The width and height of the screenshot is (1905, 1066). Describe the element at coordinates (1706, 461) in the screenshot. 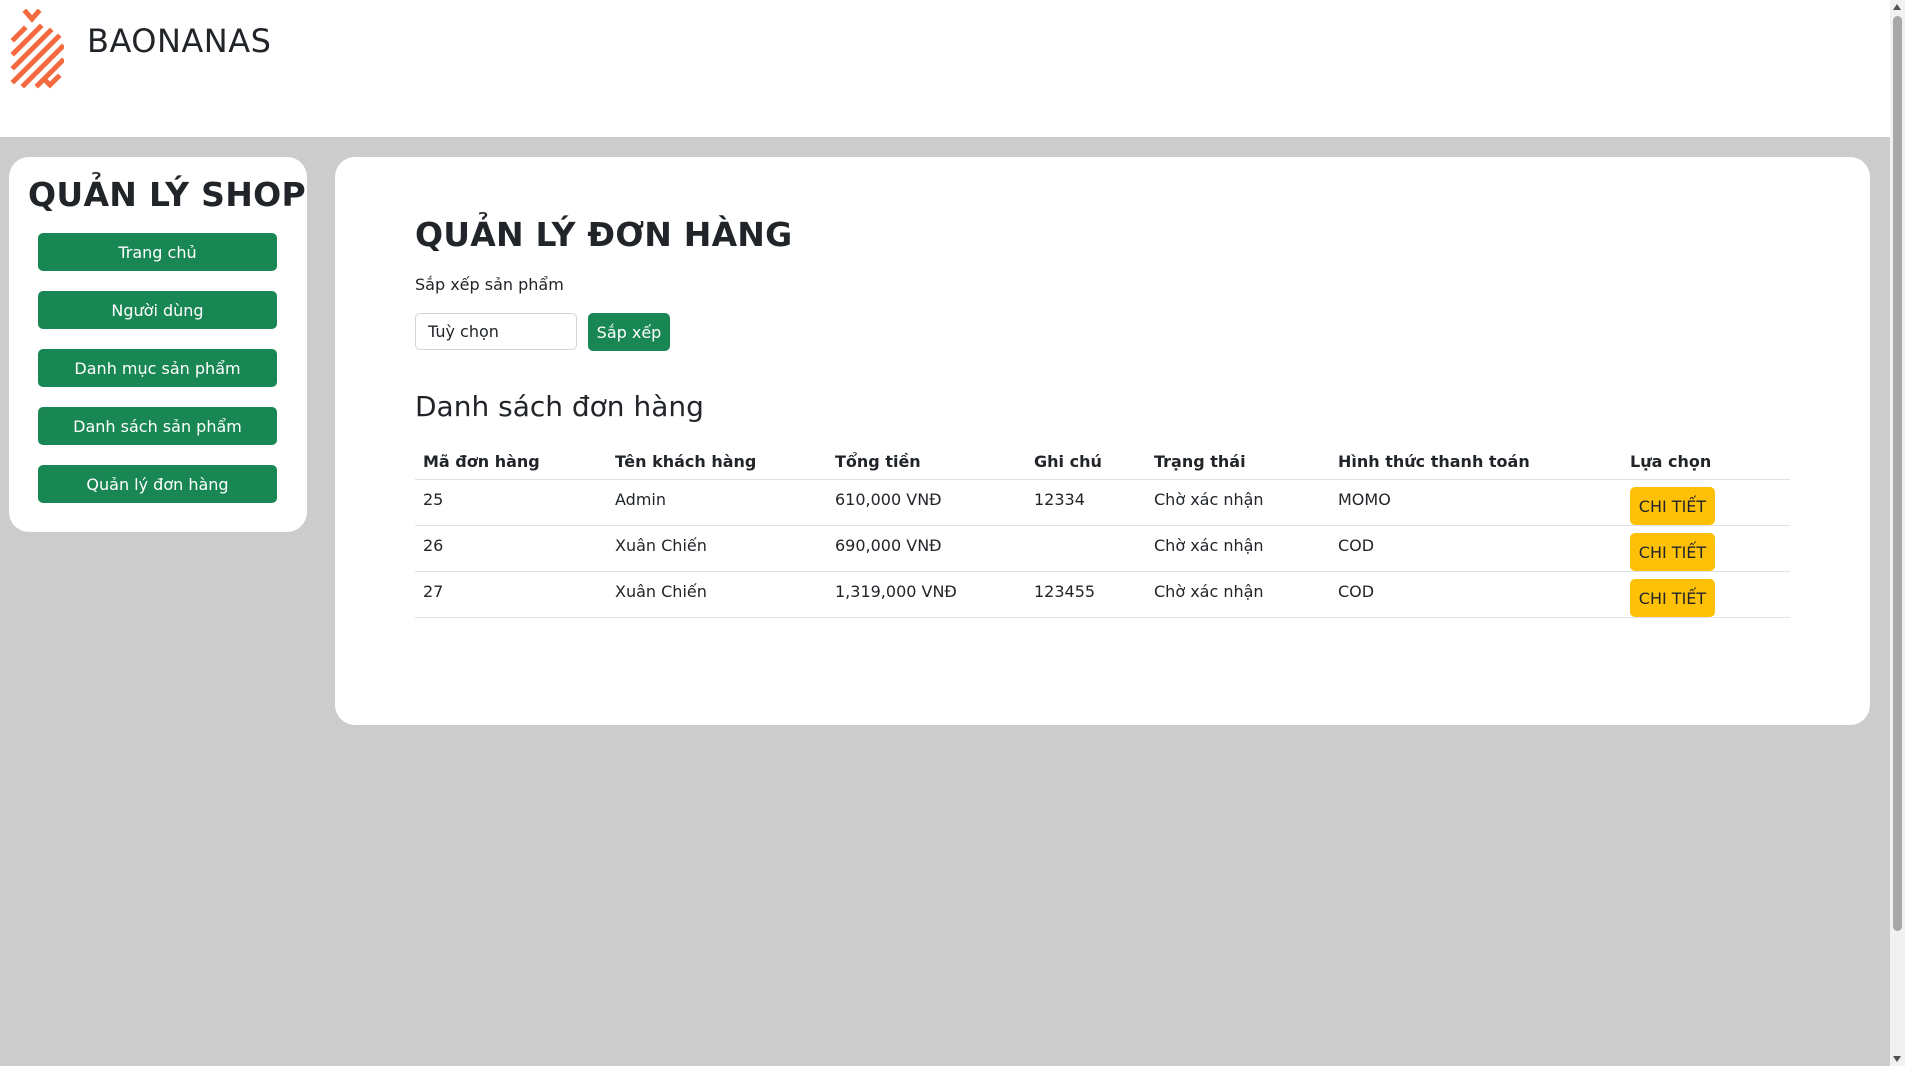

I see `column-header: Lựa chọn` at that location.